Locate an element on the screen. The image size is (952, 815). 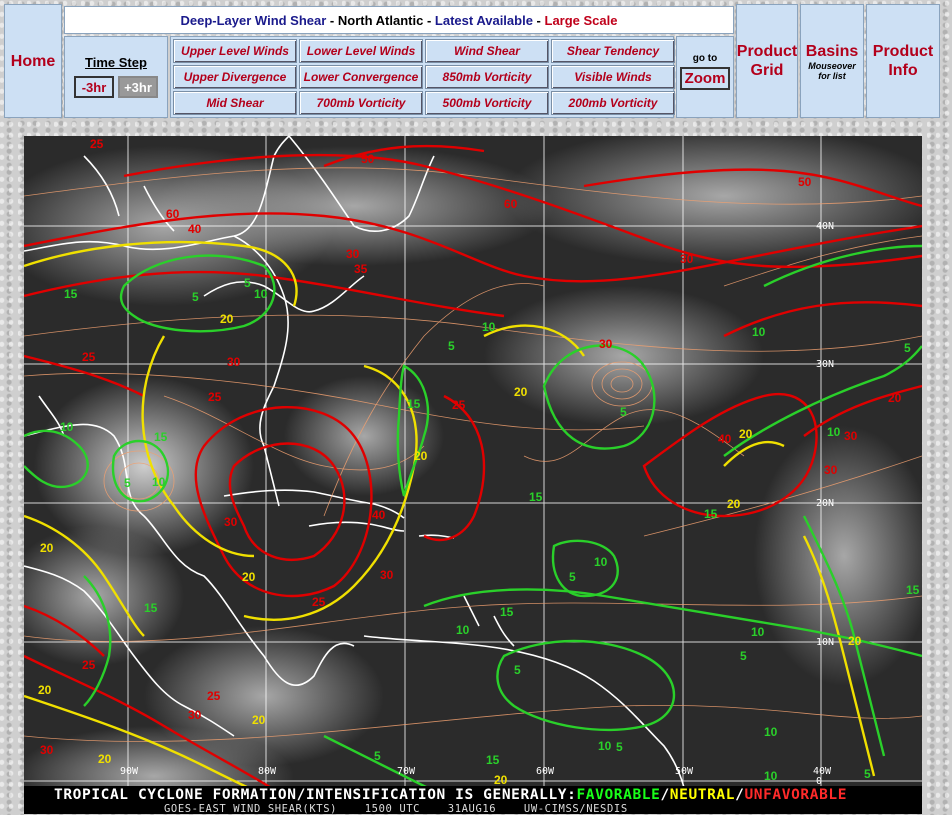
upper-divergence-button: Upper Divergence is located at coordinates (235, 77).